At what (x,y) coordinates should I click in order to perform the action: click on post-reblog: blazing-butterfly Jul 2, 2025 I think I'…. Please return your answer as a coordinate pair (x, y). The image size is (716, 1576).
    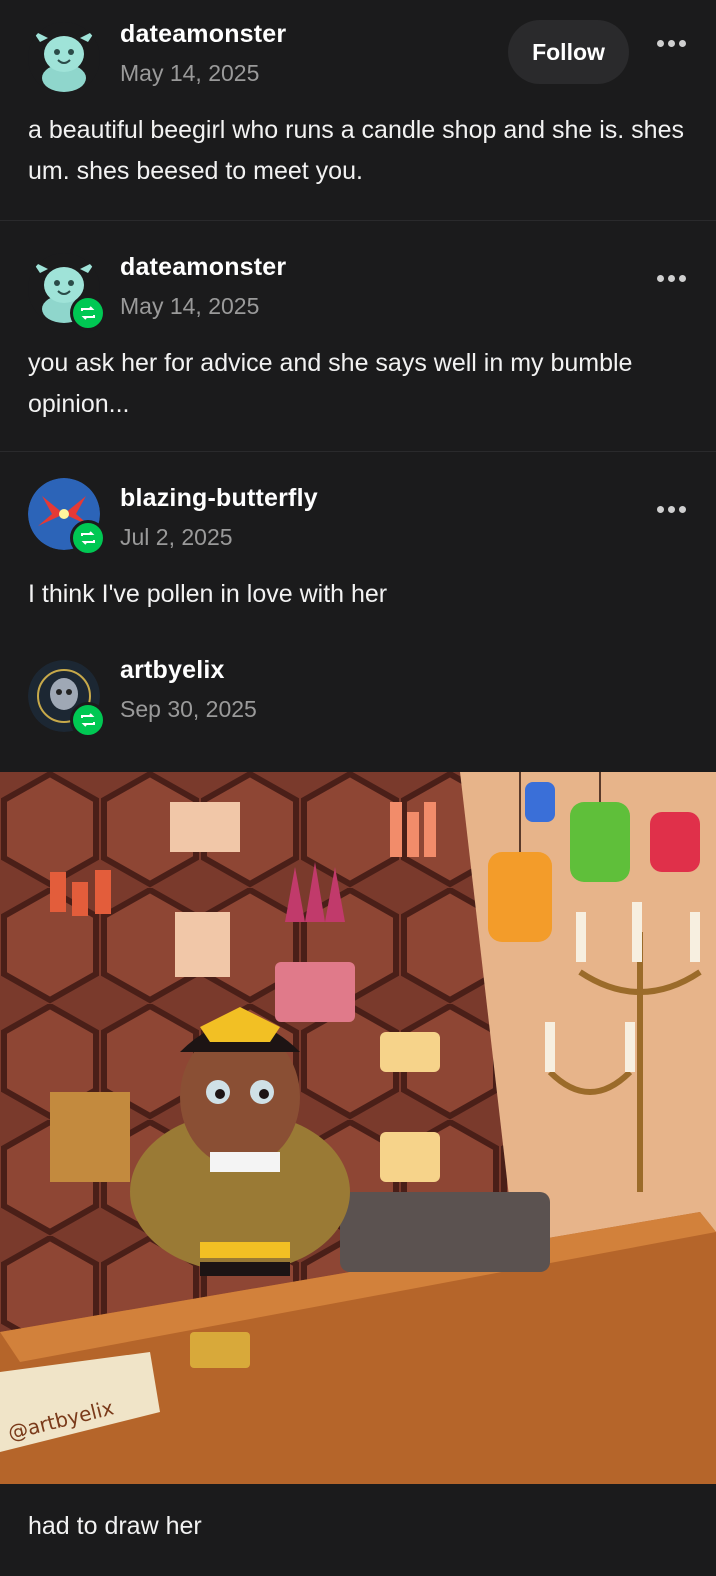
    Looking at the image, I should click on (358, 548).